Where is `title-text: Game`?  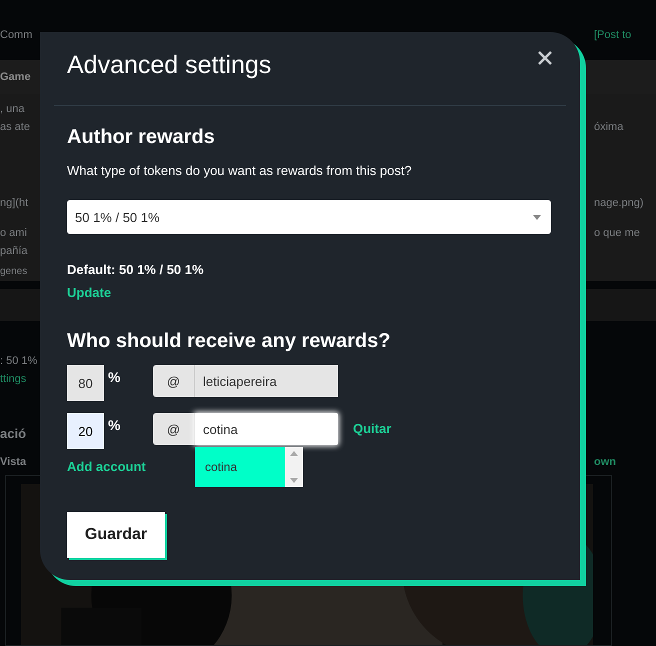
title-text: Game is located at coordinates (15, 77).